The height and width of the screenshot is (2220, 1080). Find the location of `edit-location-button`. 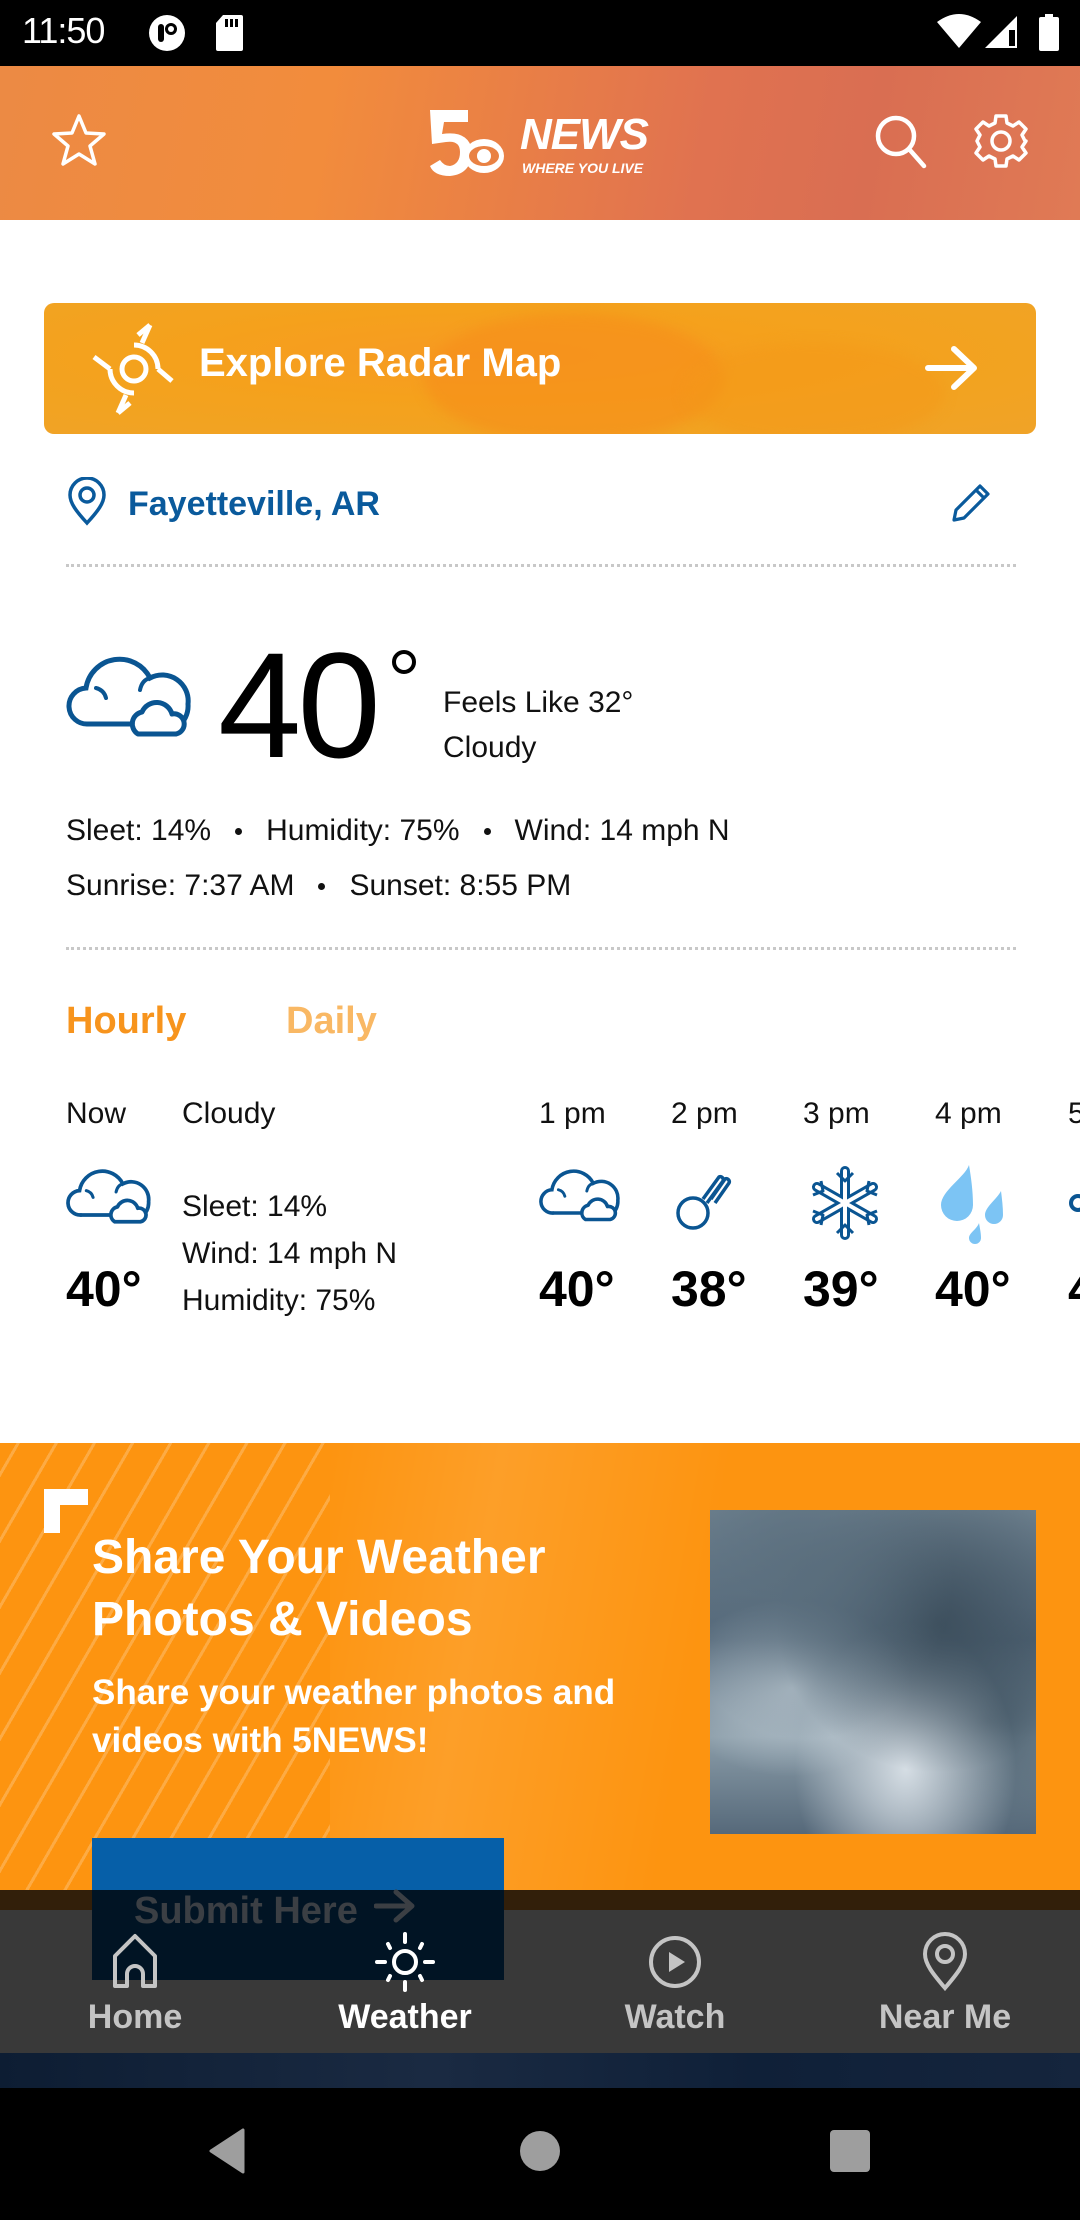

edit-location-button is located at coordinates (971, 503).